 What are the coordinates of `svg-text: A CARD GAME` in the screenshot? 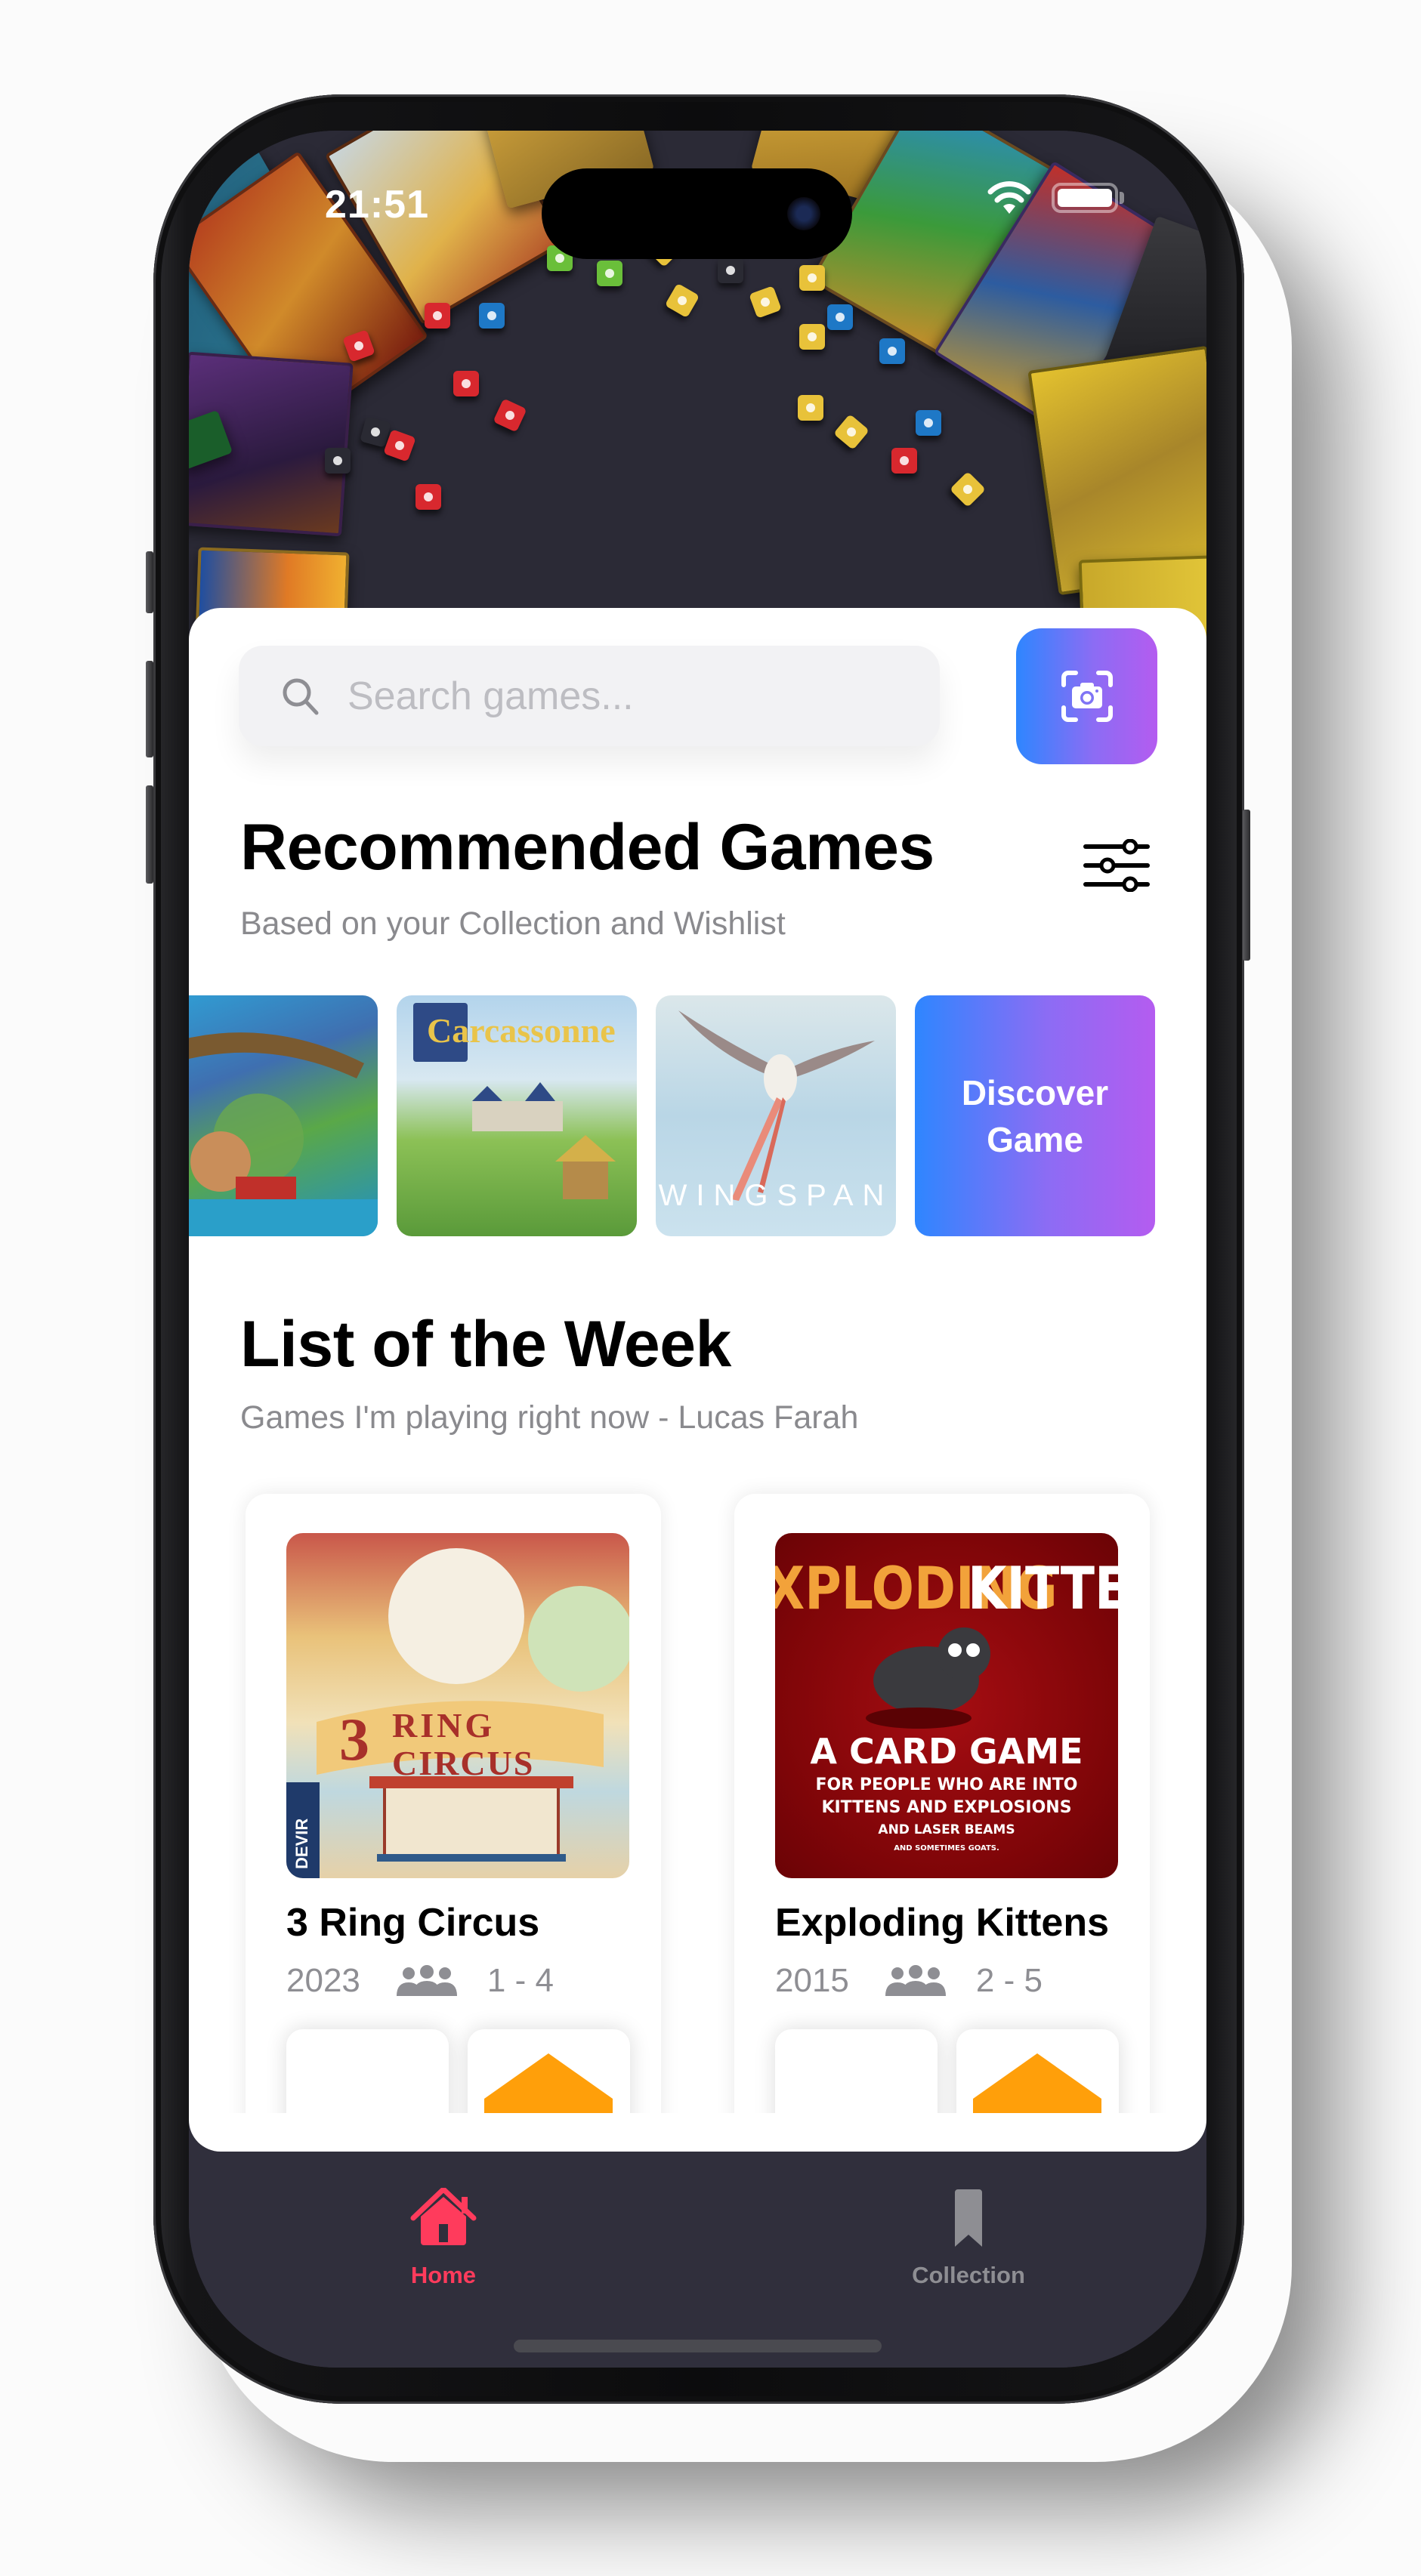 It's located at (946, 1751).